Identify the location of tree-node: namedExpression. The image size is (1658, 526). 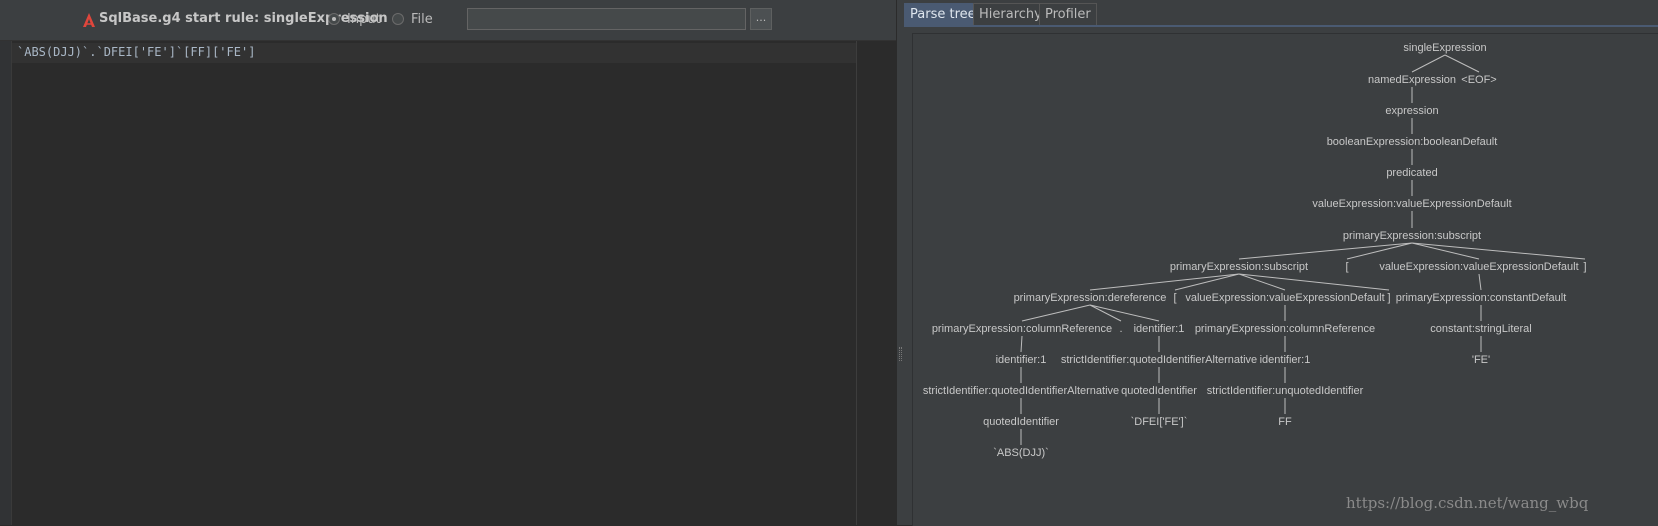
(1412, 80).